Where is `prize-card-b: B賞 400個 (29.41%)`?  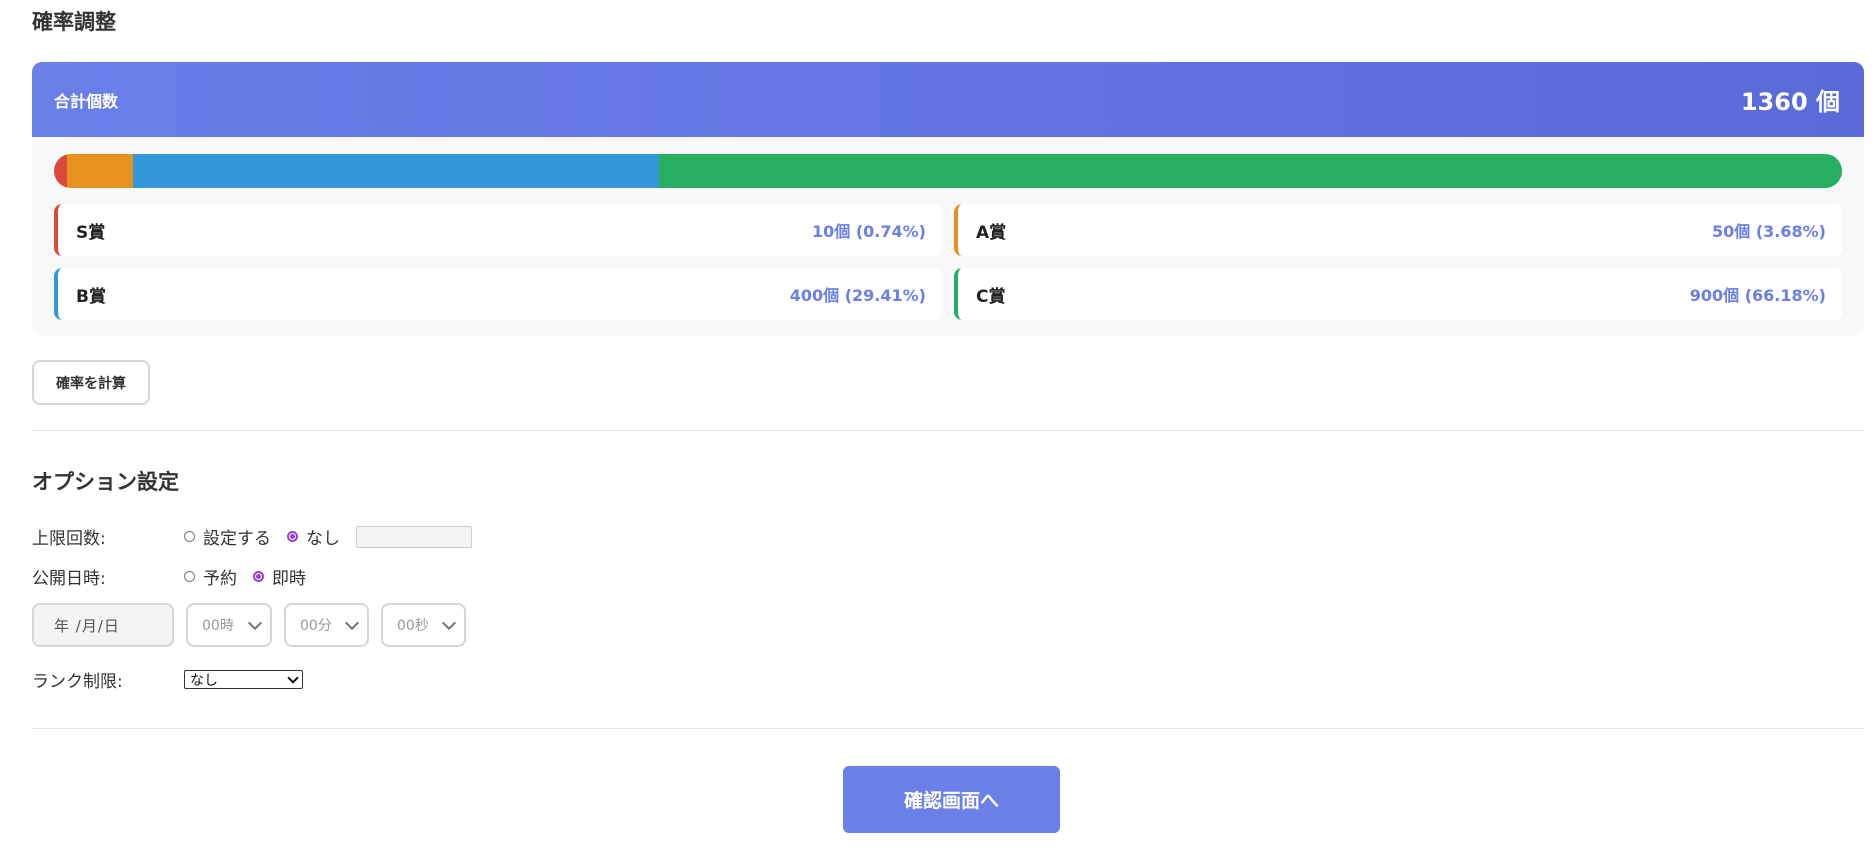 prize-card-b: B賞 400個 (29.41%) is located at coordinates (498, 294).